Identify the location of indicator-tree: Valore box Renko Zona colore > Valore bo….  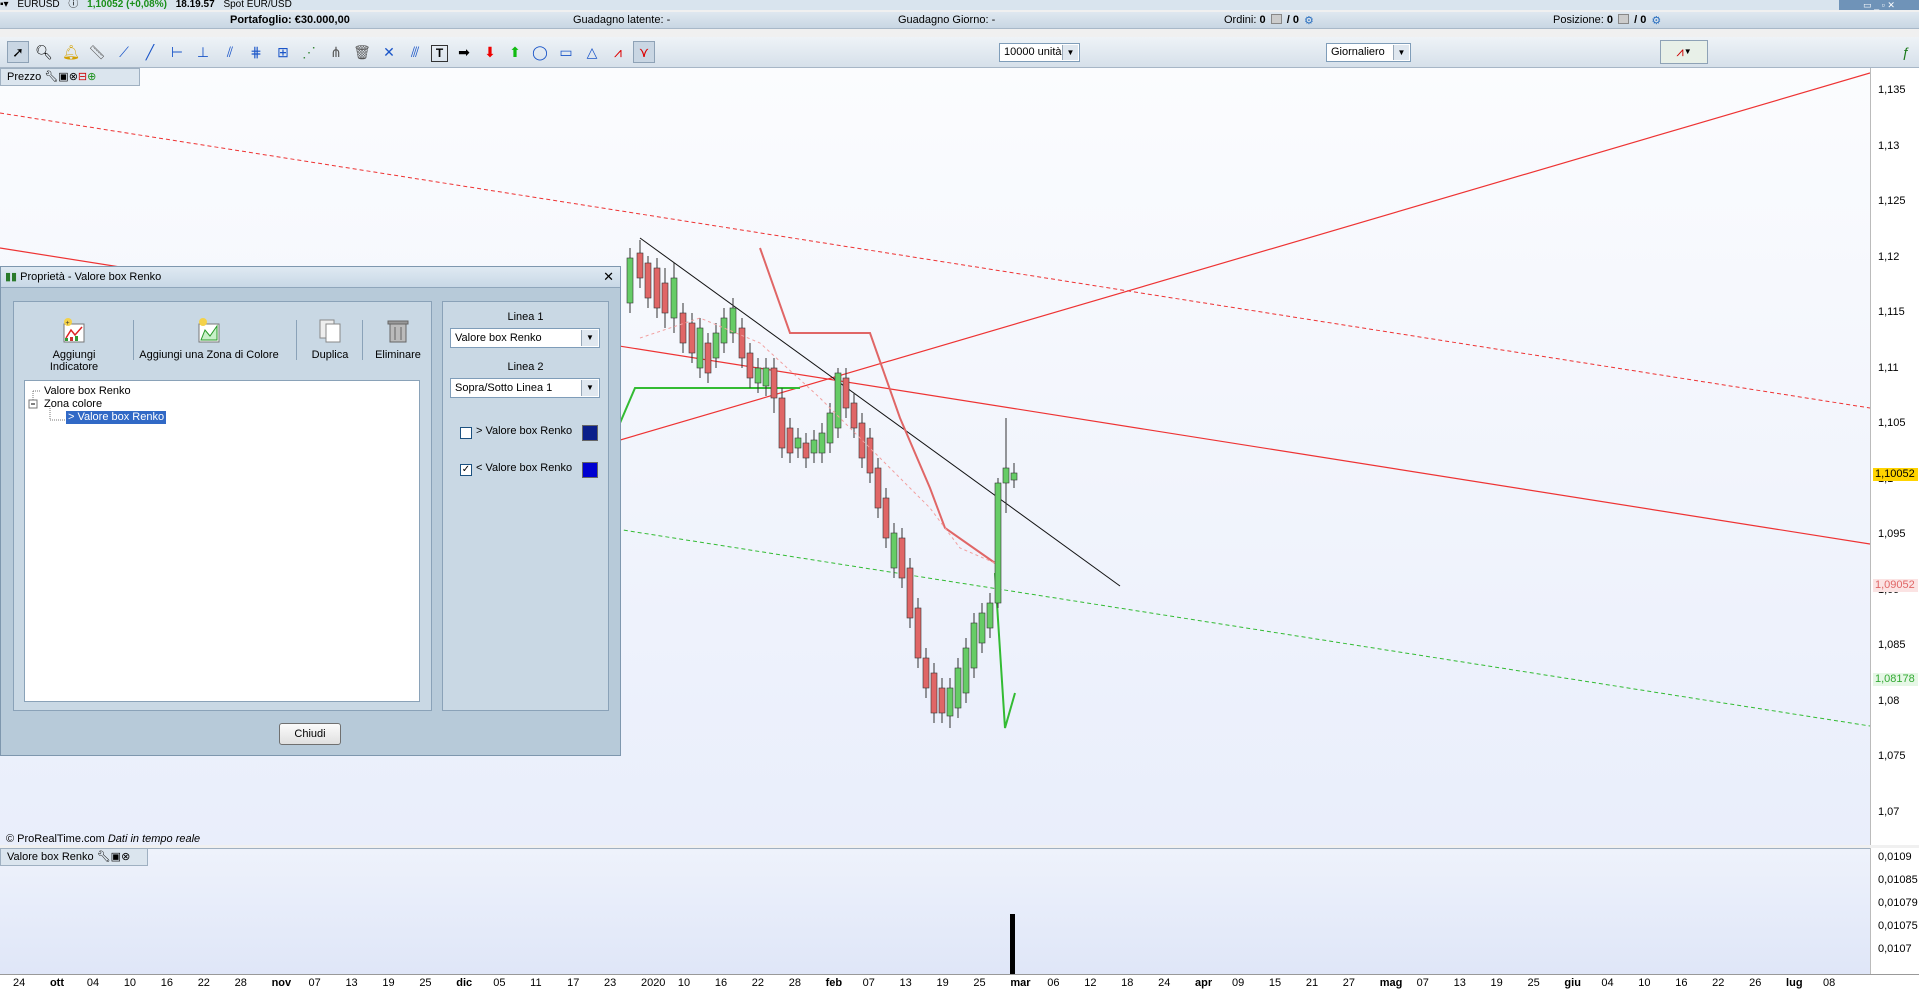
(222, 541).